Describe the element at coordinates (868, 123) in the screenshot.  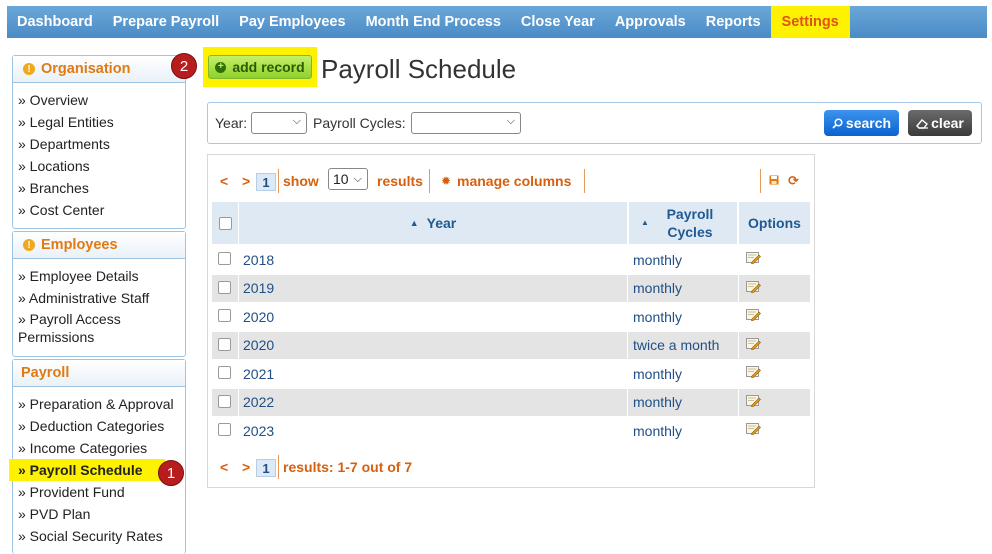
I see `search-label: search` at that location.